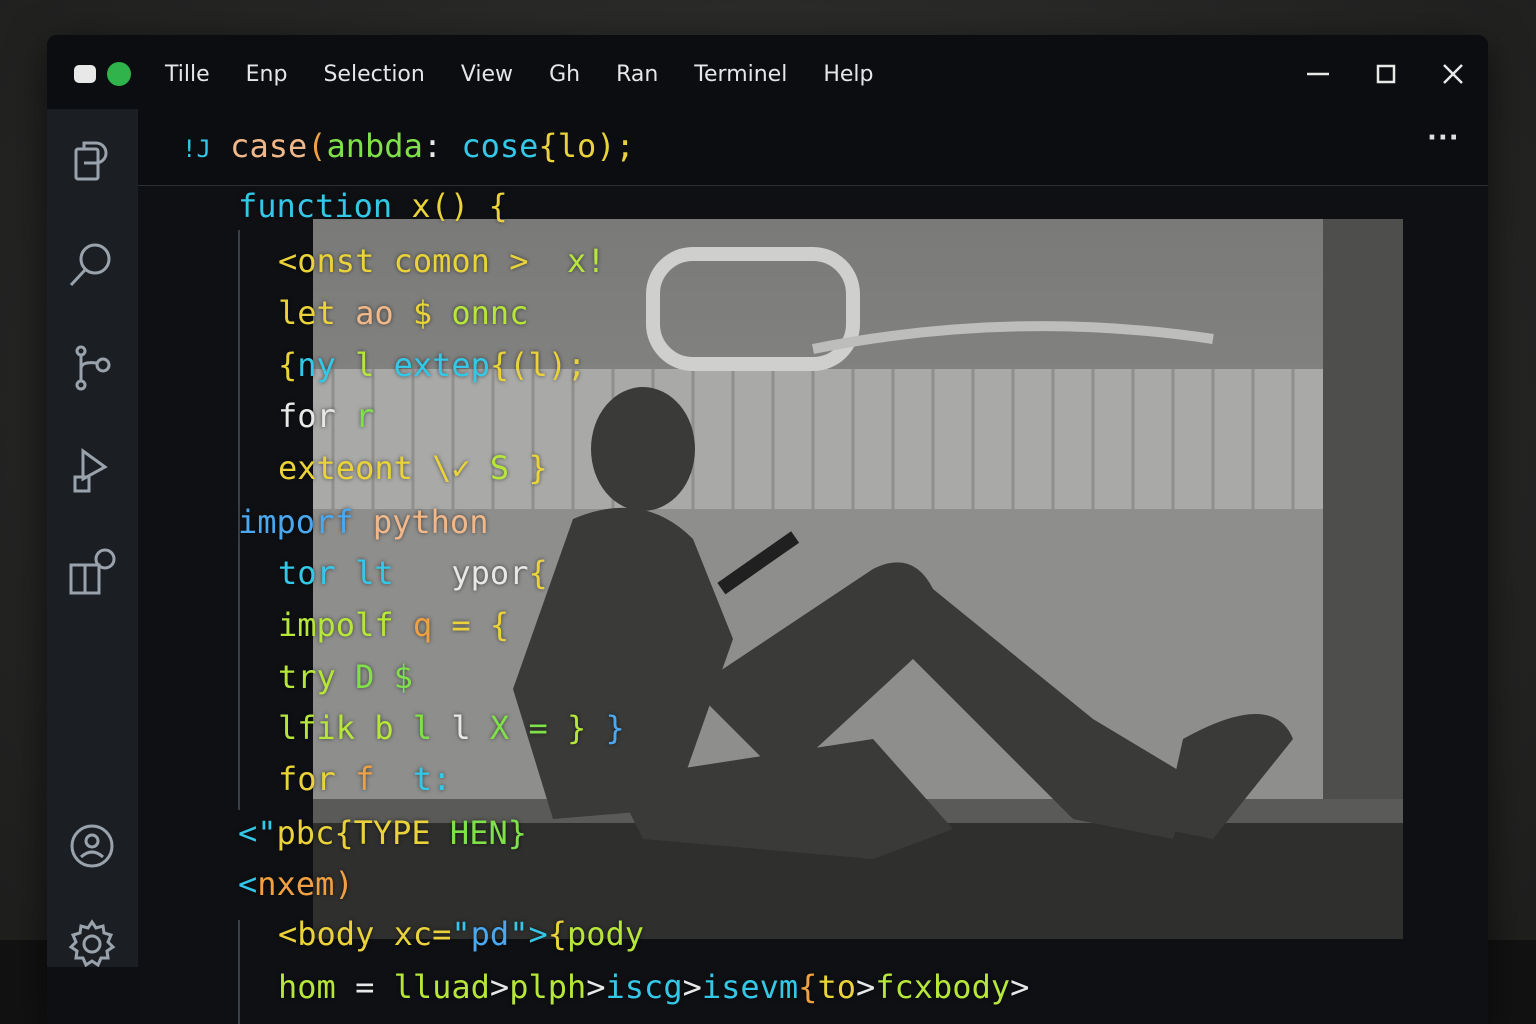  Describe the element at coordinates (432, 625) in the screenshot. I see `code-token: q` at that location.